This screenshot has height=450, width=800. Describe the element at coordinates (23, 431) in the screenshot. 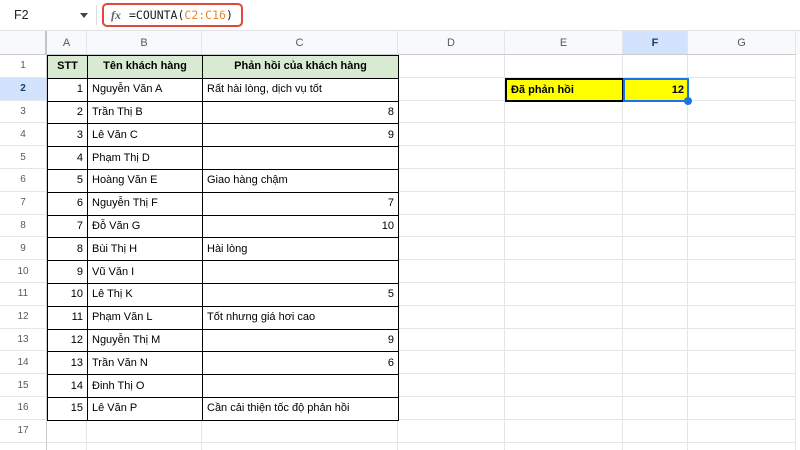

I see `row-header-17: 17` at that location.